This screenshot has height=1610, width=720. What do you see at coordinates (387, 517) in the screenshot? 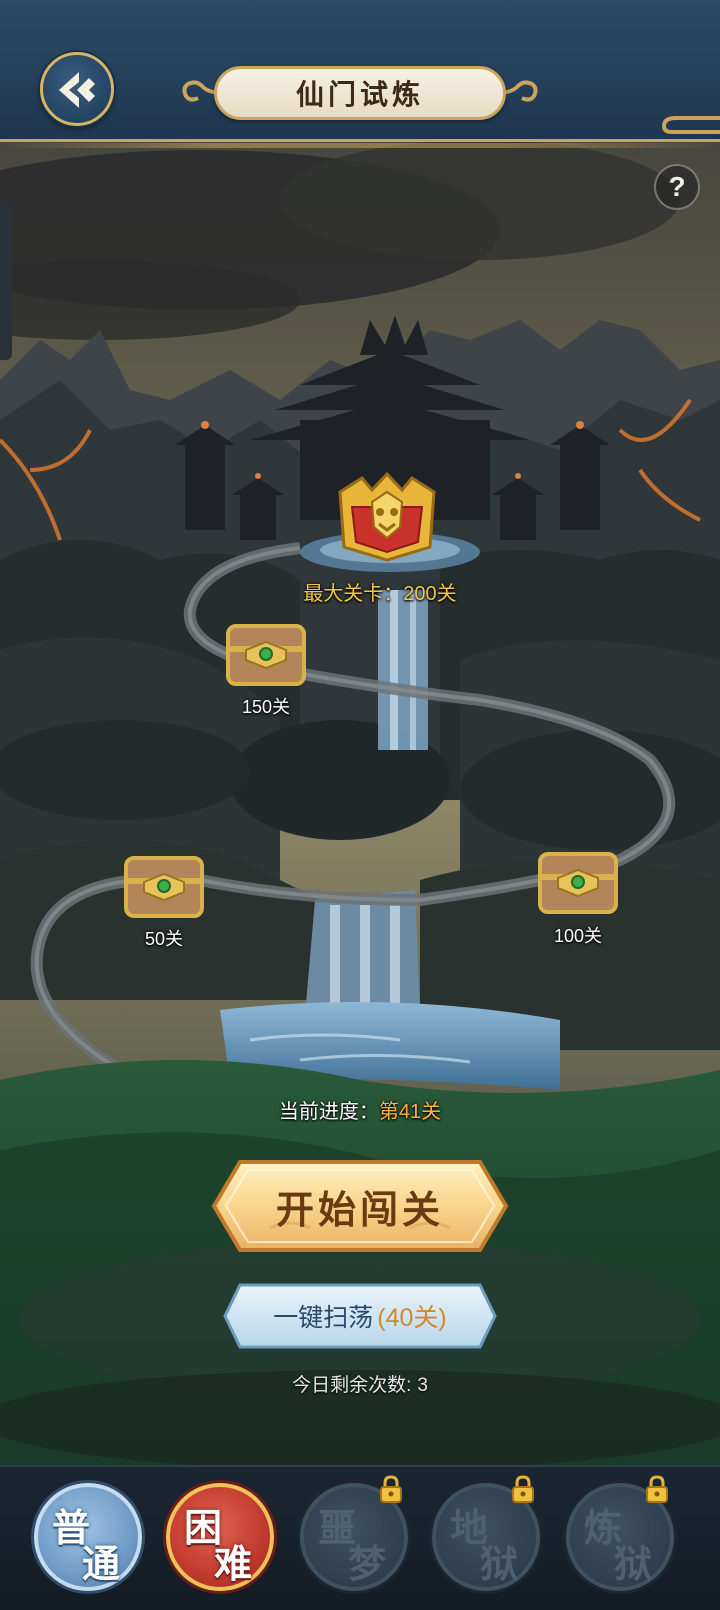
I see `golden-treasure-chest-icon` at bounding box center [387, 517].